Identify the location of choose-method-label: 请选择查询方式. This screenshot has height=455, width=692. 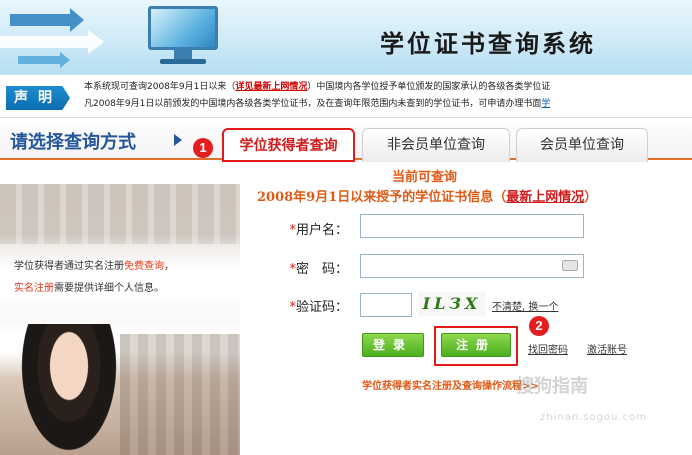
(73, 142).